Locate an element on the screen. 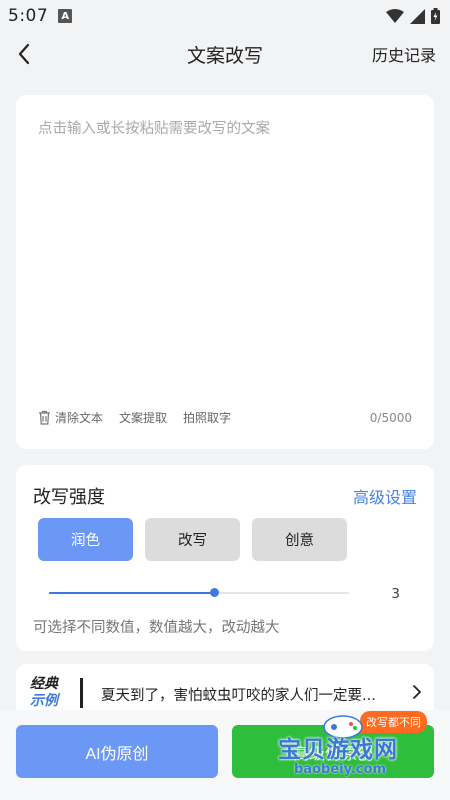  advanced-settings-link: 高级设置 is located at coordinates (385, 496).